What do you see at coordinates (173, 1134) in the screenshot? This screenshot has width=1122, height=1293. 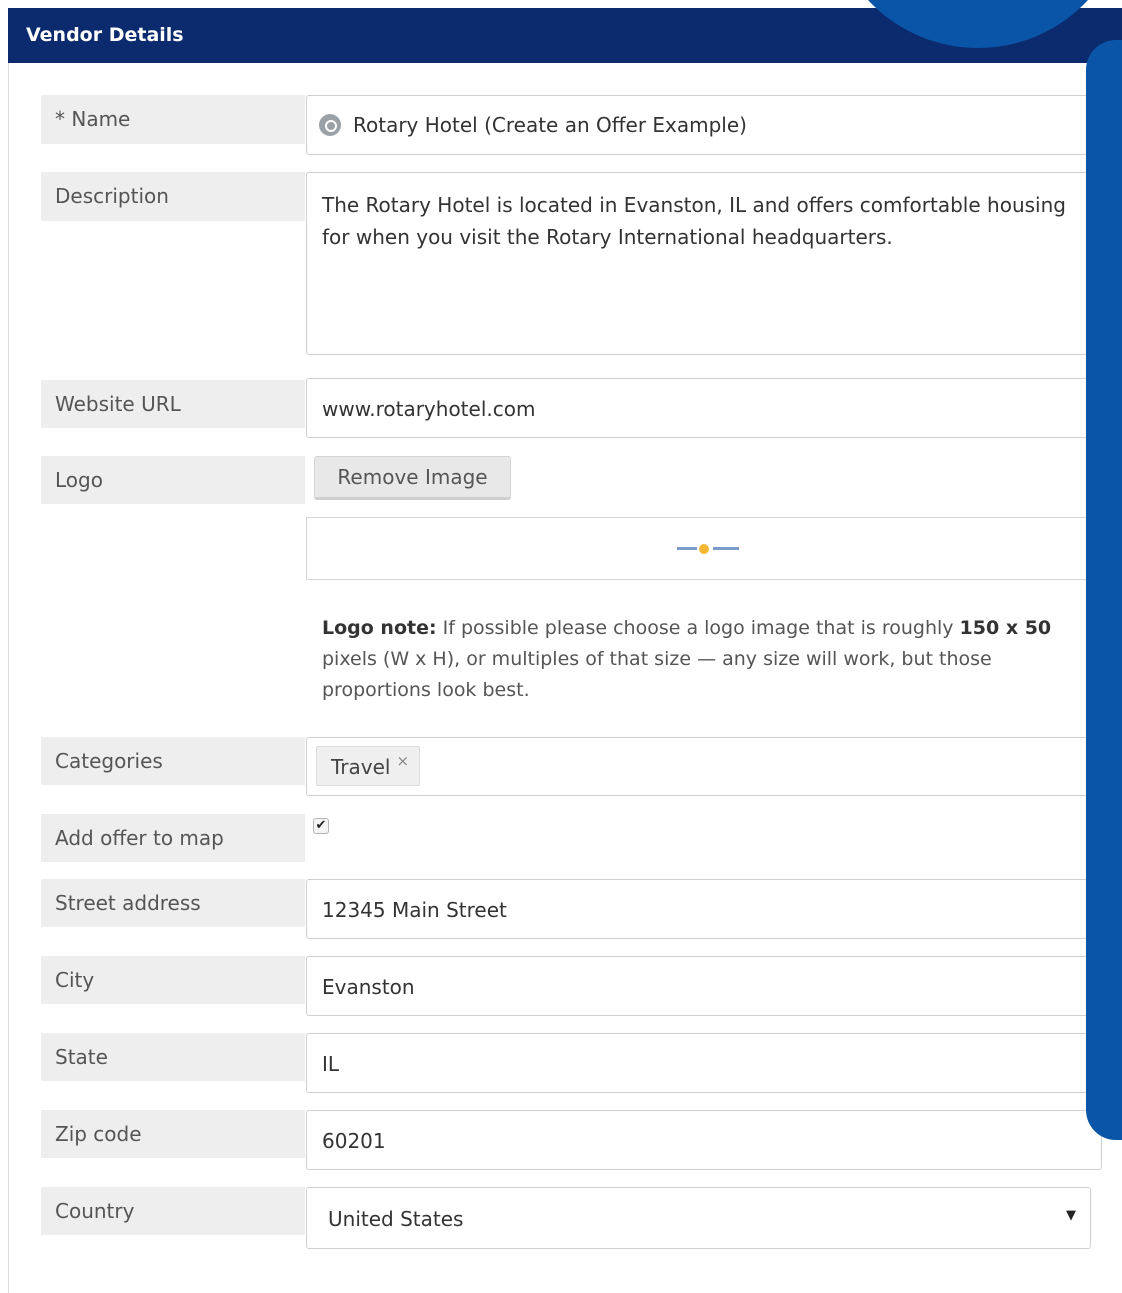 I see `zip-code-label: Zip code` at bounding box center [173, 1134].